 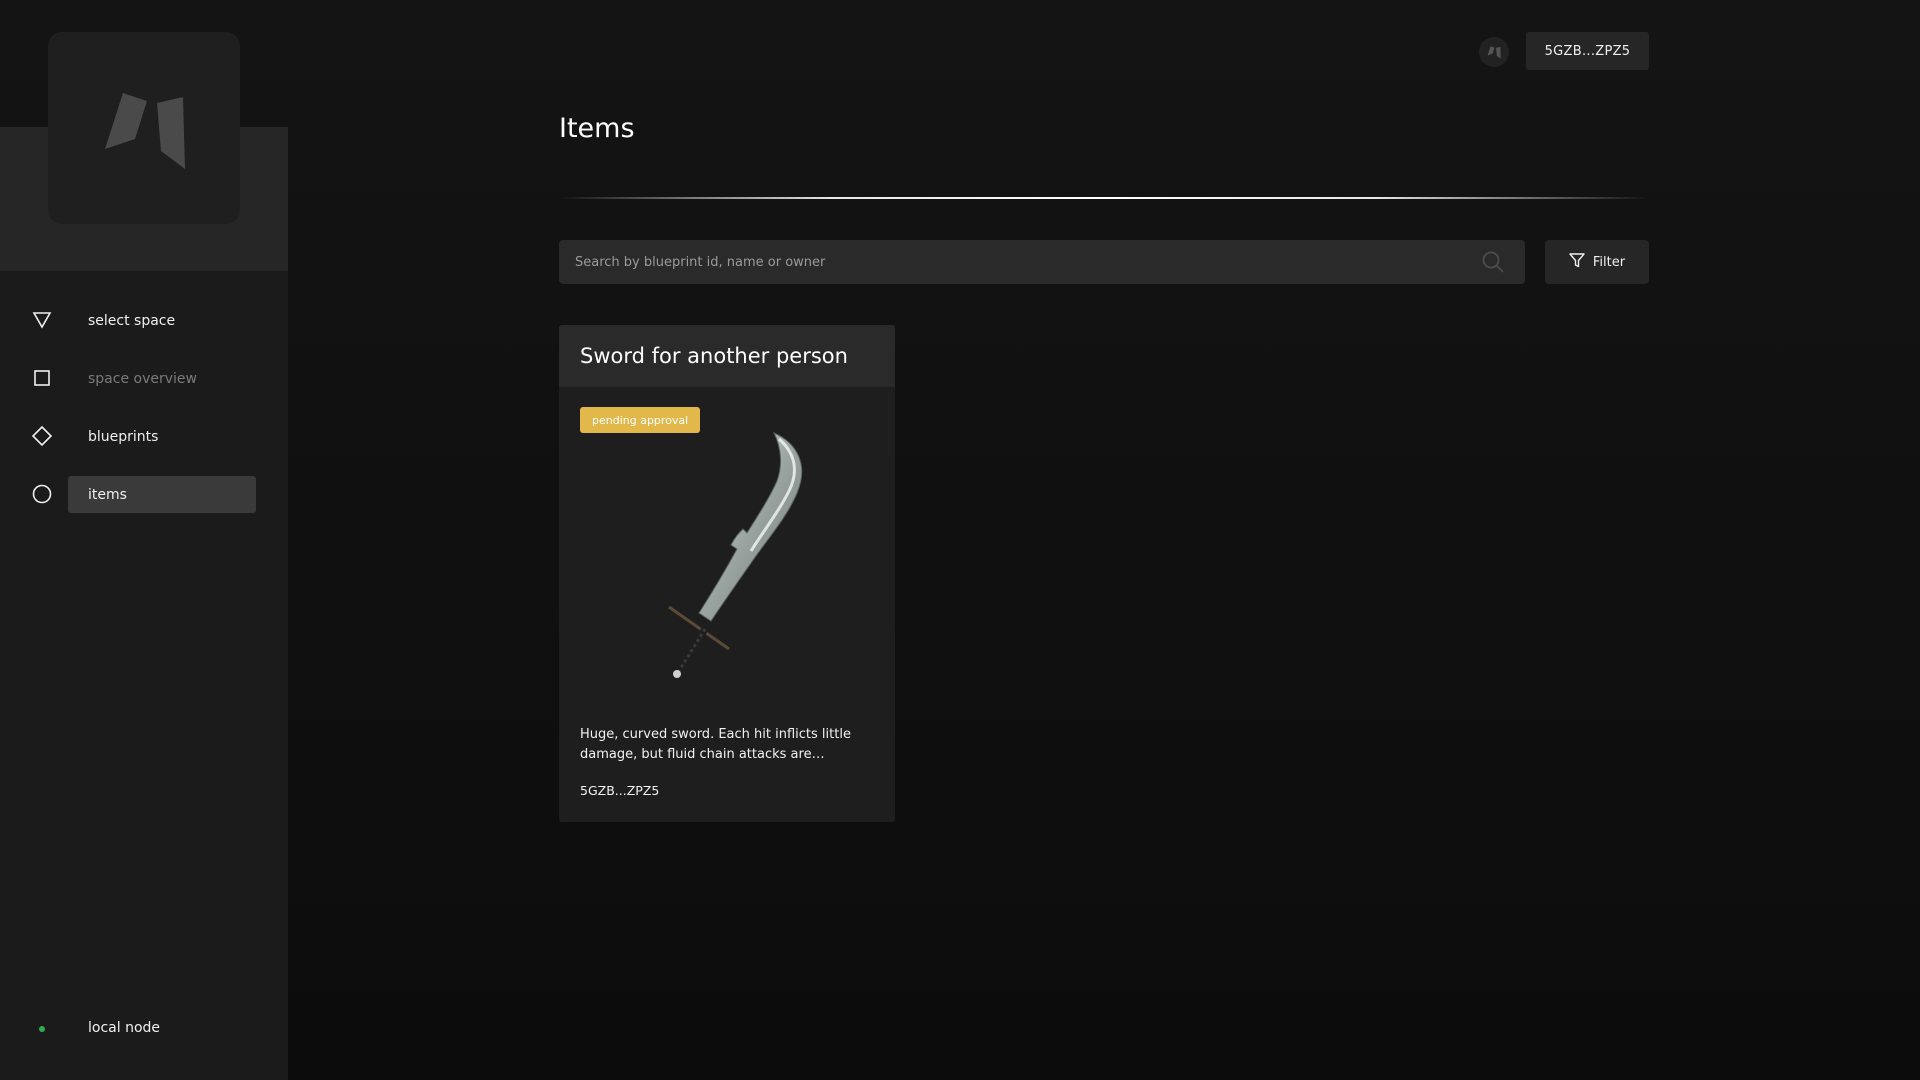 I want to click on sidebar, so click(x=144, y=603).